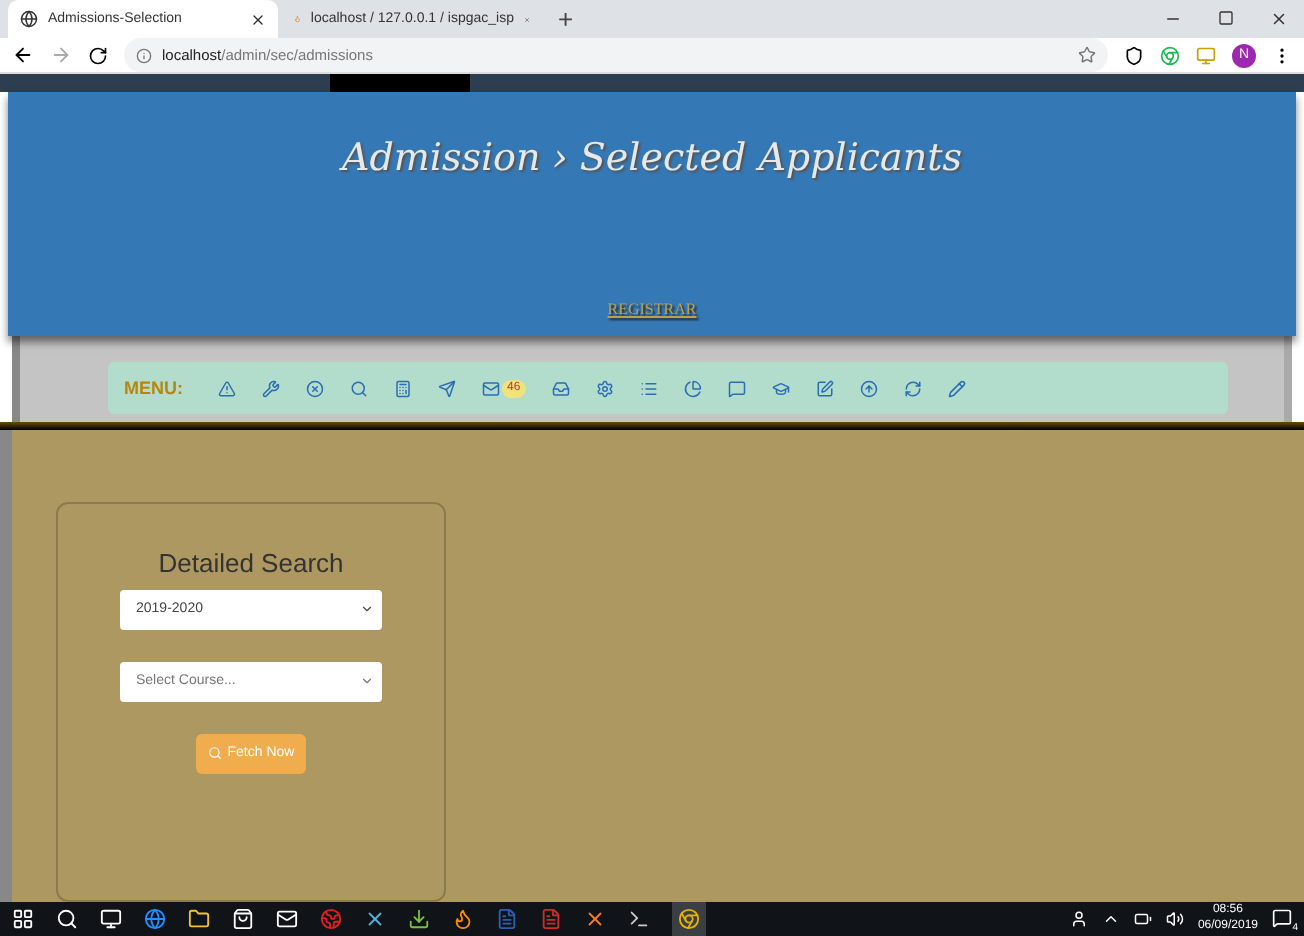 The image size is (1304, 936). What do you see at coordinates (23, 918) in the screenshot?
I see `windows-start-icon` at bounding box center [23, 918].